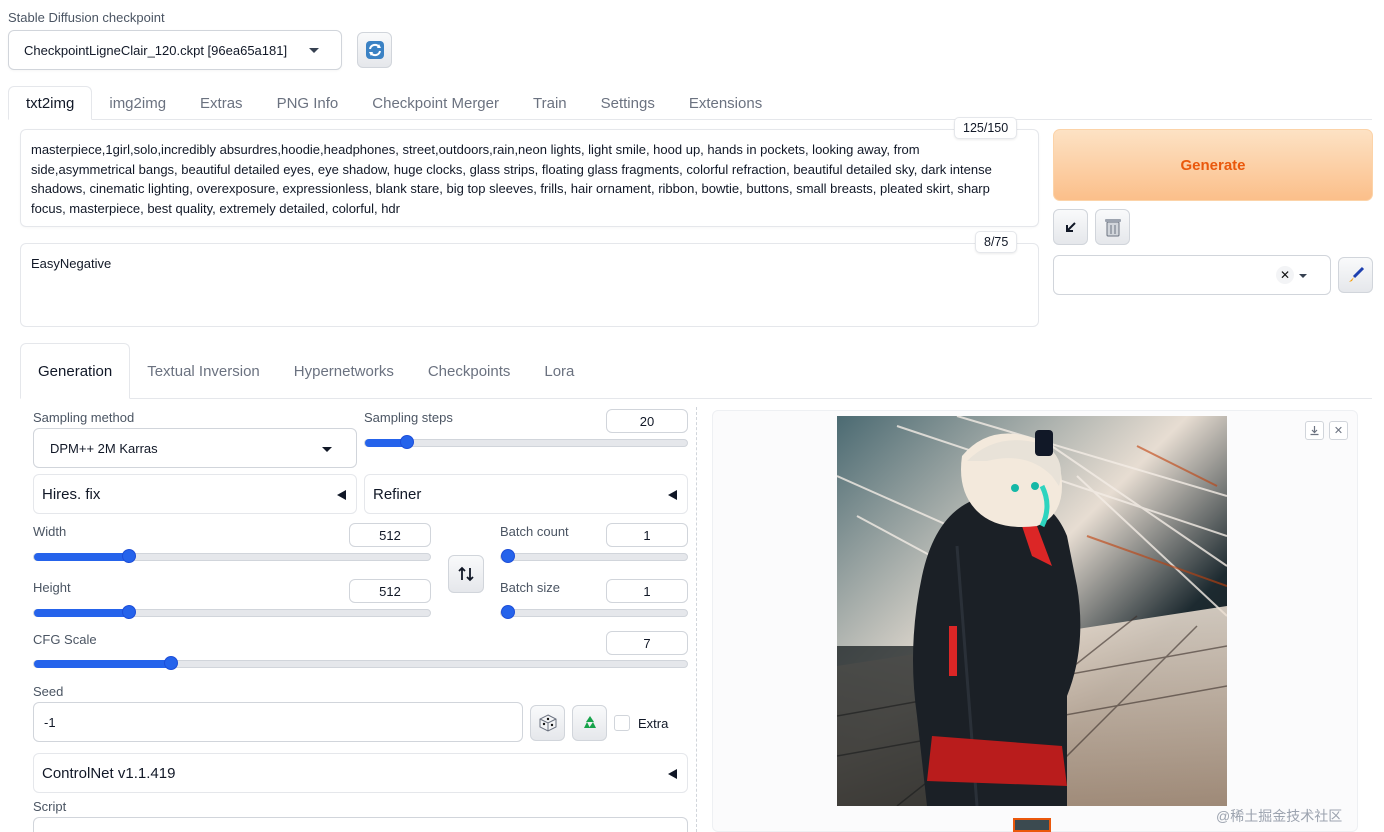  What do you see at coordinates (550, 103) in the screenshot?
I see `tab-train: Train` at bounding box center [550, 103].